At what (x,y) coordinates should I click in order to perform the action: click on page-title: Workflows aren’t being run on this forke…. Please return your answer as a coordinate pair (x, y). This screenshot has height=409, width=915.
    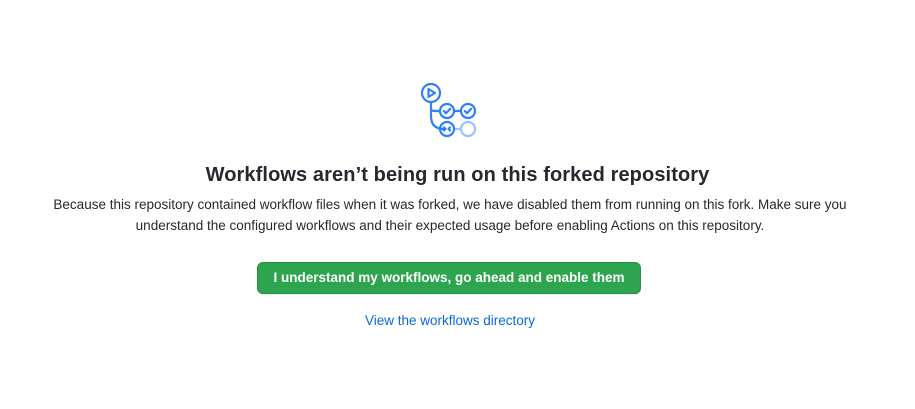
    Looking at the image, I should click on (457, 175).